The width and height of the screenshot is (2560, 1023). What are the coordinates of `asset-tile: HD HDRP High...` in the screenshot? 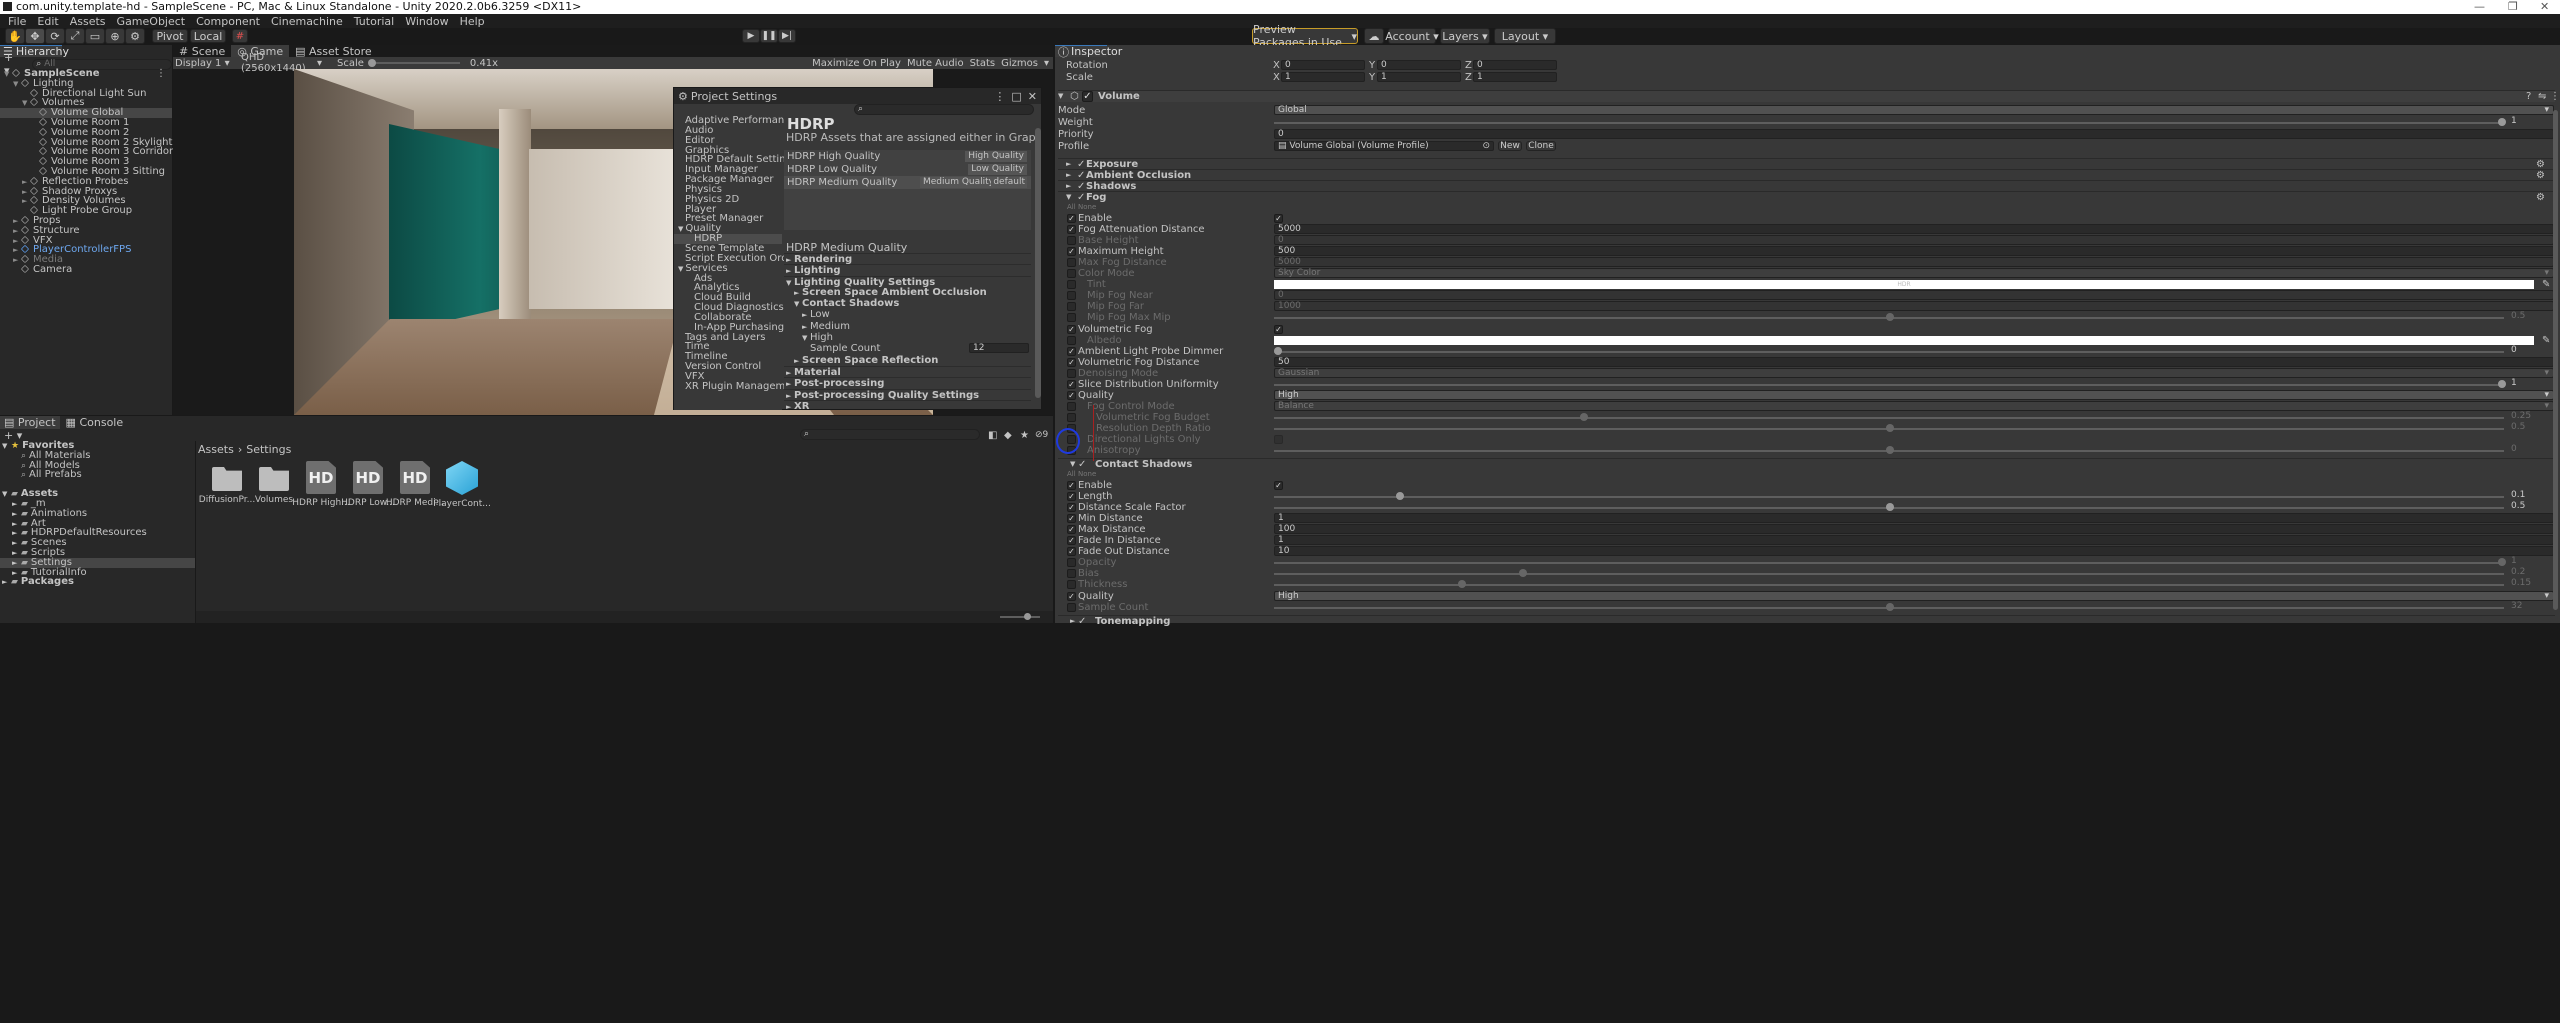 It's located at (321, 486).